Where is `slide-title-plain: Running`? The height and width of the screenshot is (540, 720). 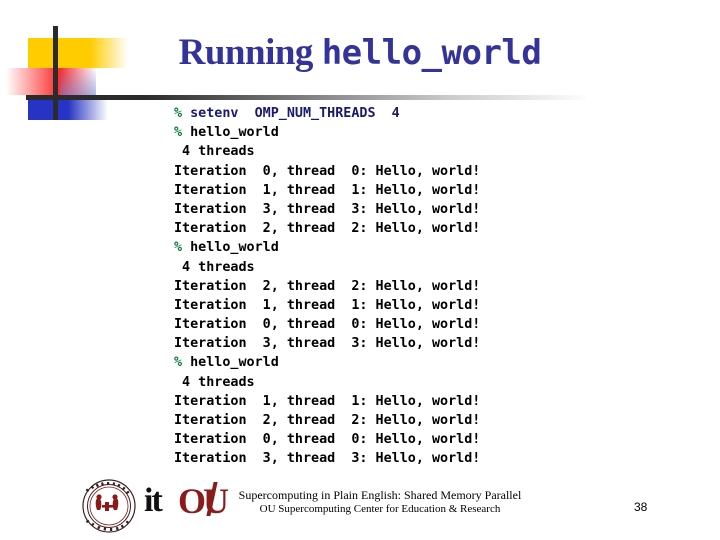
slide-title-plain: Running is located at coordinates (250, 52).